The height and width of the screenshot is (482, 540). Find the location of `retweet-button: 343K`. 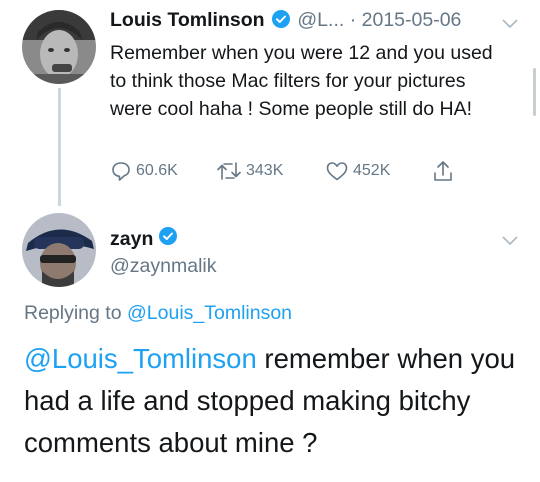

retweet-button: 343K is located at coordinates (249, 171).